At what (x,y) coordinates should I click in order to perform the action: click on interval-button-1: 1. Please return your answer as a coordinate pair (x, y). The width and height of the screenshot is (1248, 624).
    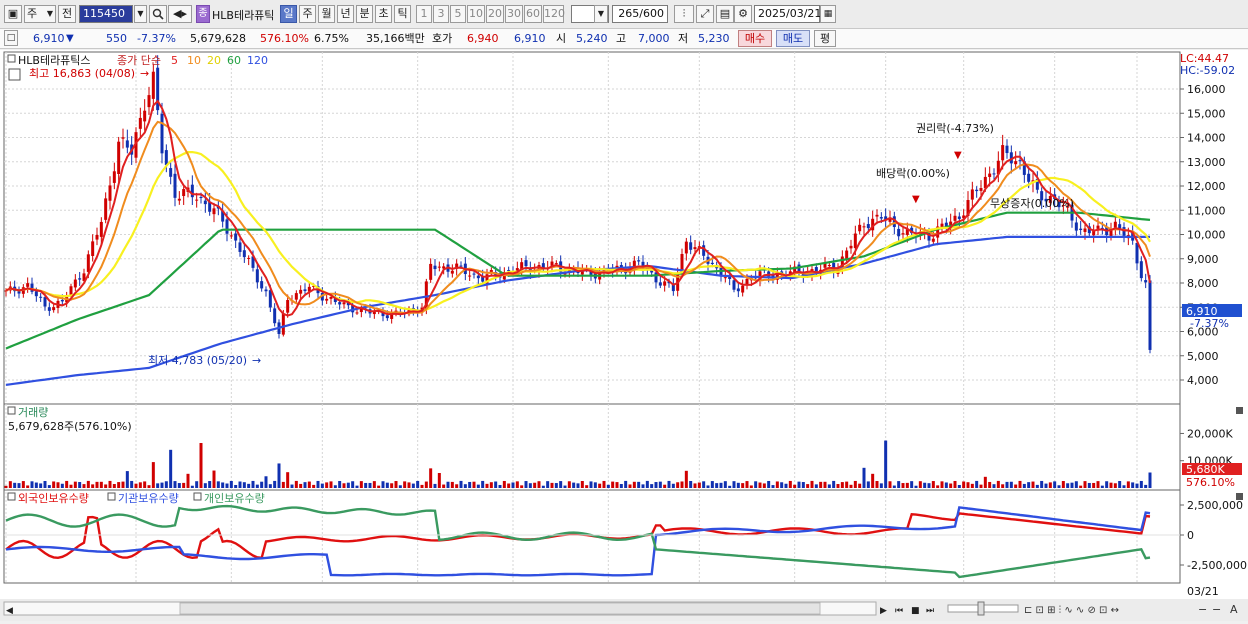
    Looking at the image, I should click on (424, 14).